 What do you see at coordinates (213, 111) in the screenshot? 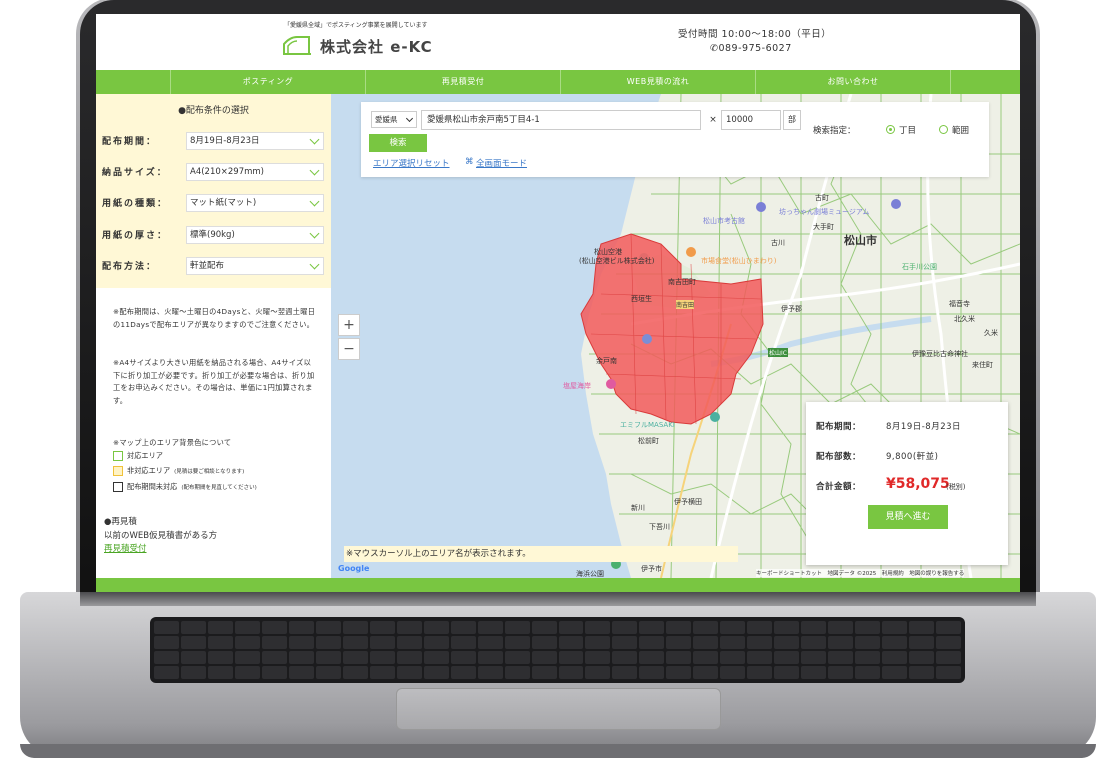
I see `conditions-title: ●配布条件の選択` at bounding box center [213, 111].